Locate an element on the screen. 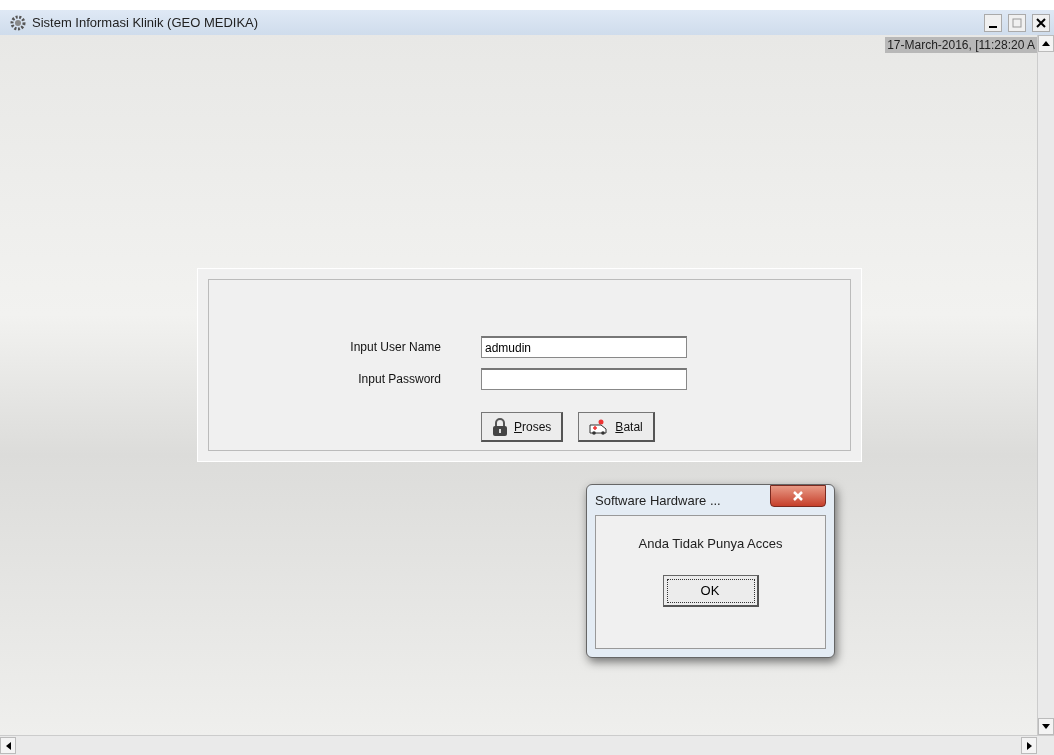  up-arrow-icon is located at coordinates (1046, 43).